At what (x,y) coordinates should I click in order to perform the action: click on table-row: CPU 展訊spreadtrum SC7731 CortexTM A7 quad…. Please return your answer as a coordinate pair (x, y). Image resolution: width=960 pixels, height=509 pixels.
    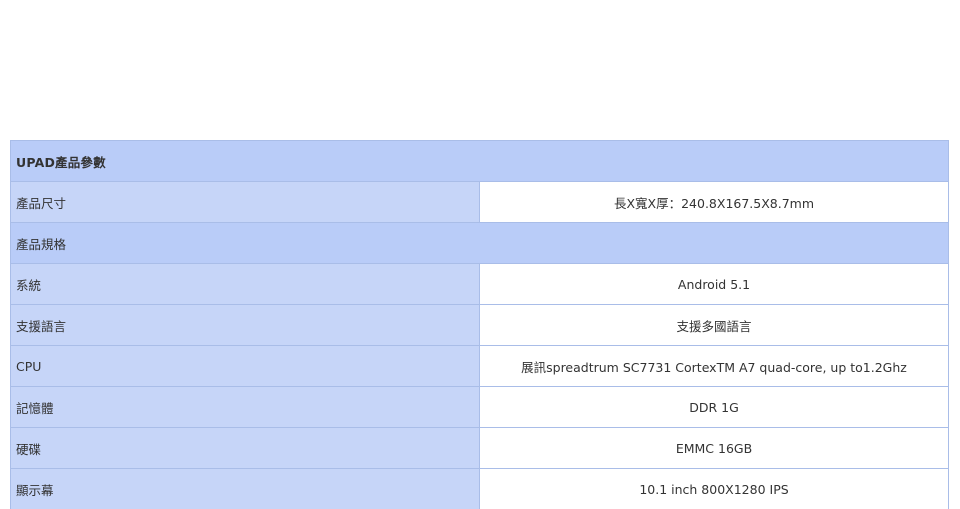
    Looking at the image, I should click on (479, 366).